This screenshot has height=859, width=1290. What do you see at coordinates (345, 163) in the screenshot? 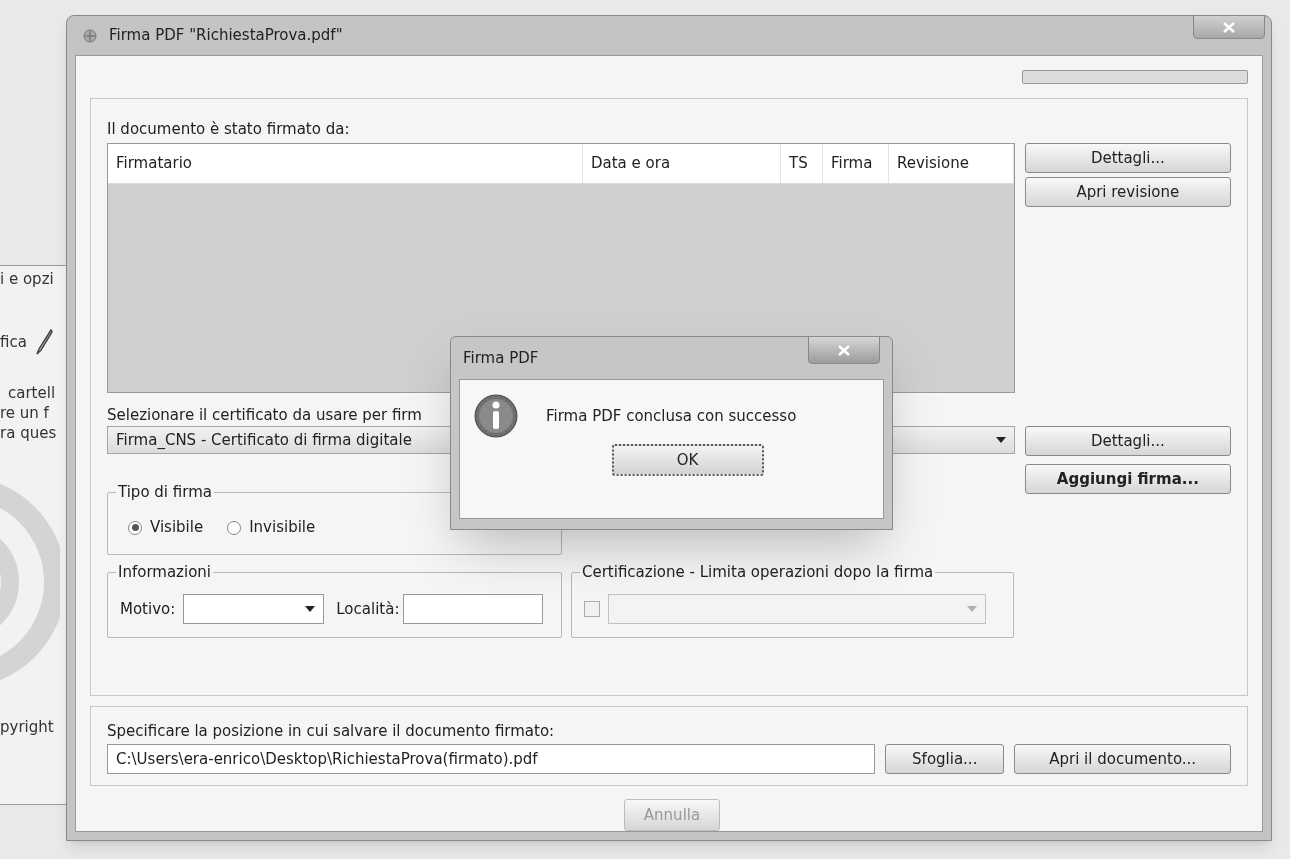
I see `column-header: Firmatario` at bounding box center [345, 163].